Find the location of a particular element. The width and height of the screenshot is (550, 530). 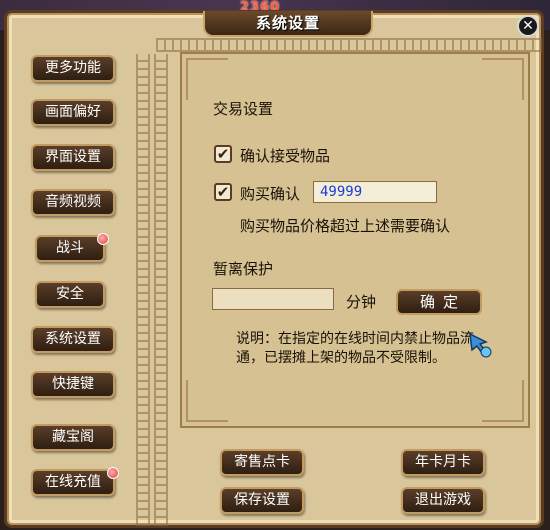

confirm-receive-label: 确认接受物品 is located at coordinates (285, 156).